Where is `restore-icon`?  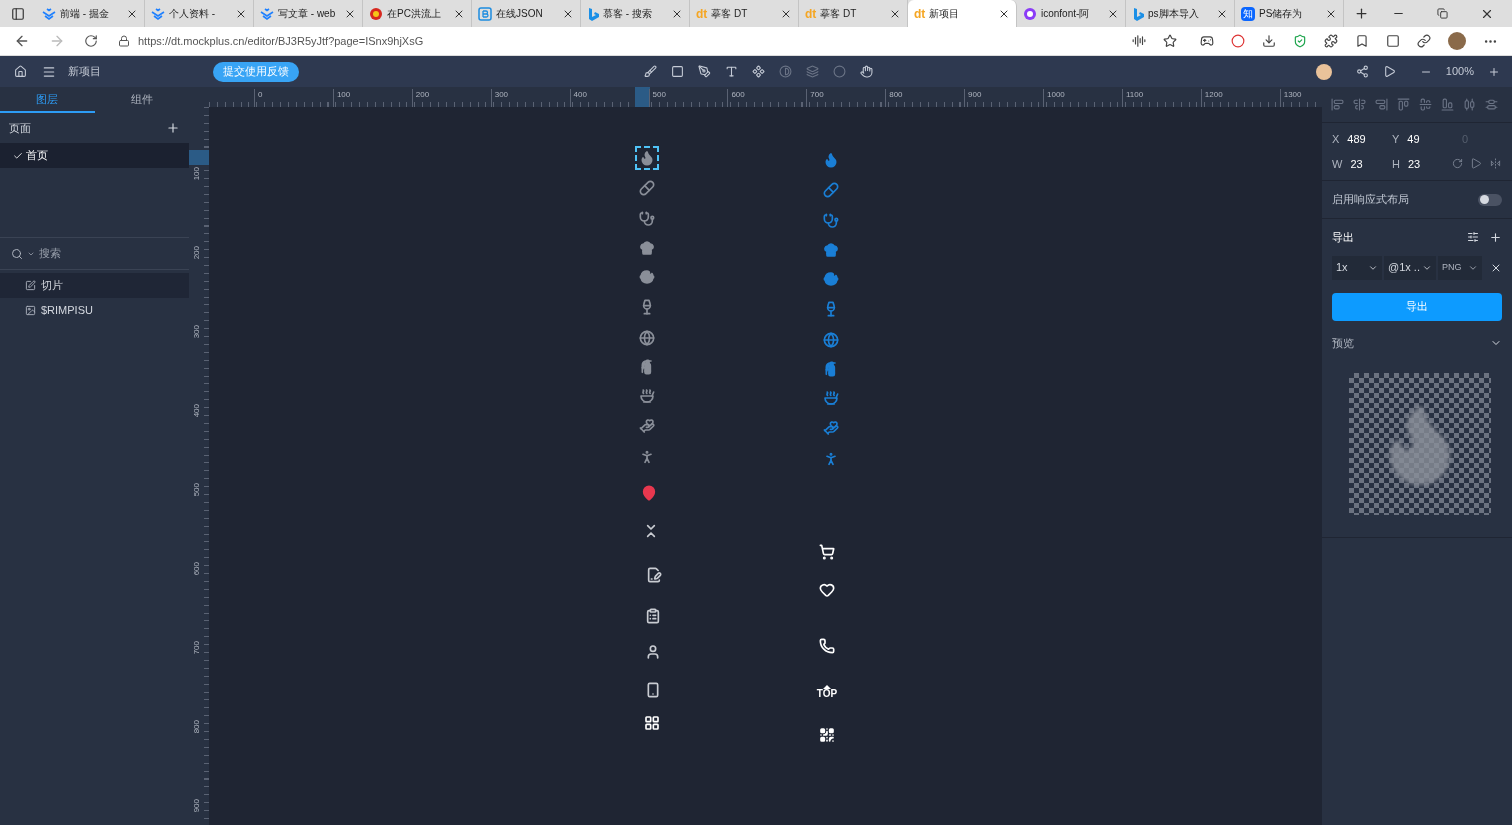
restore-icon is located at coordinates (1442, 13).